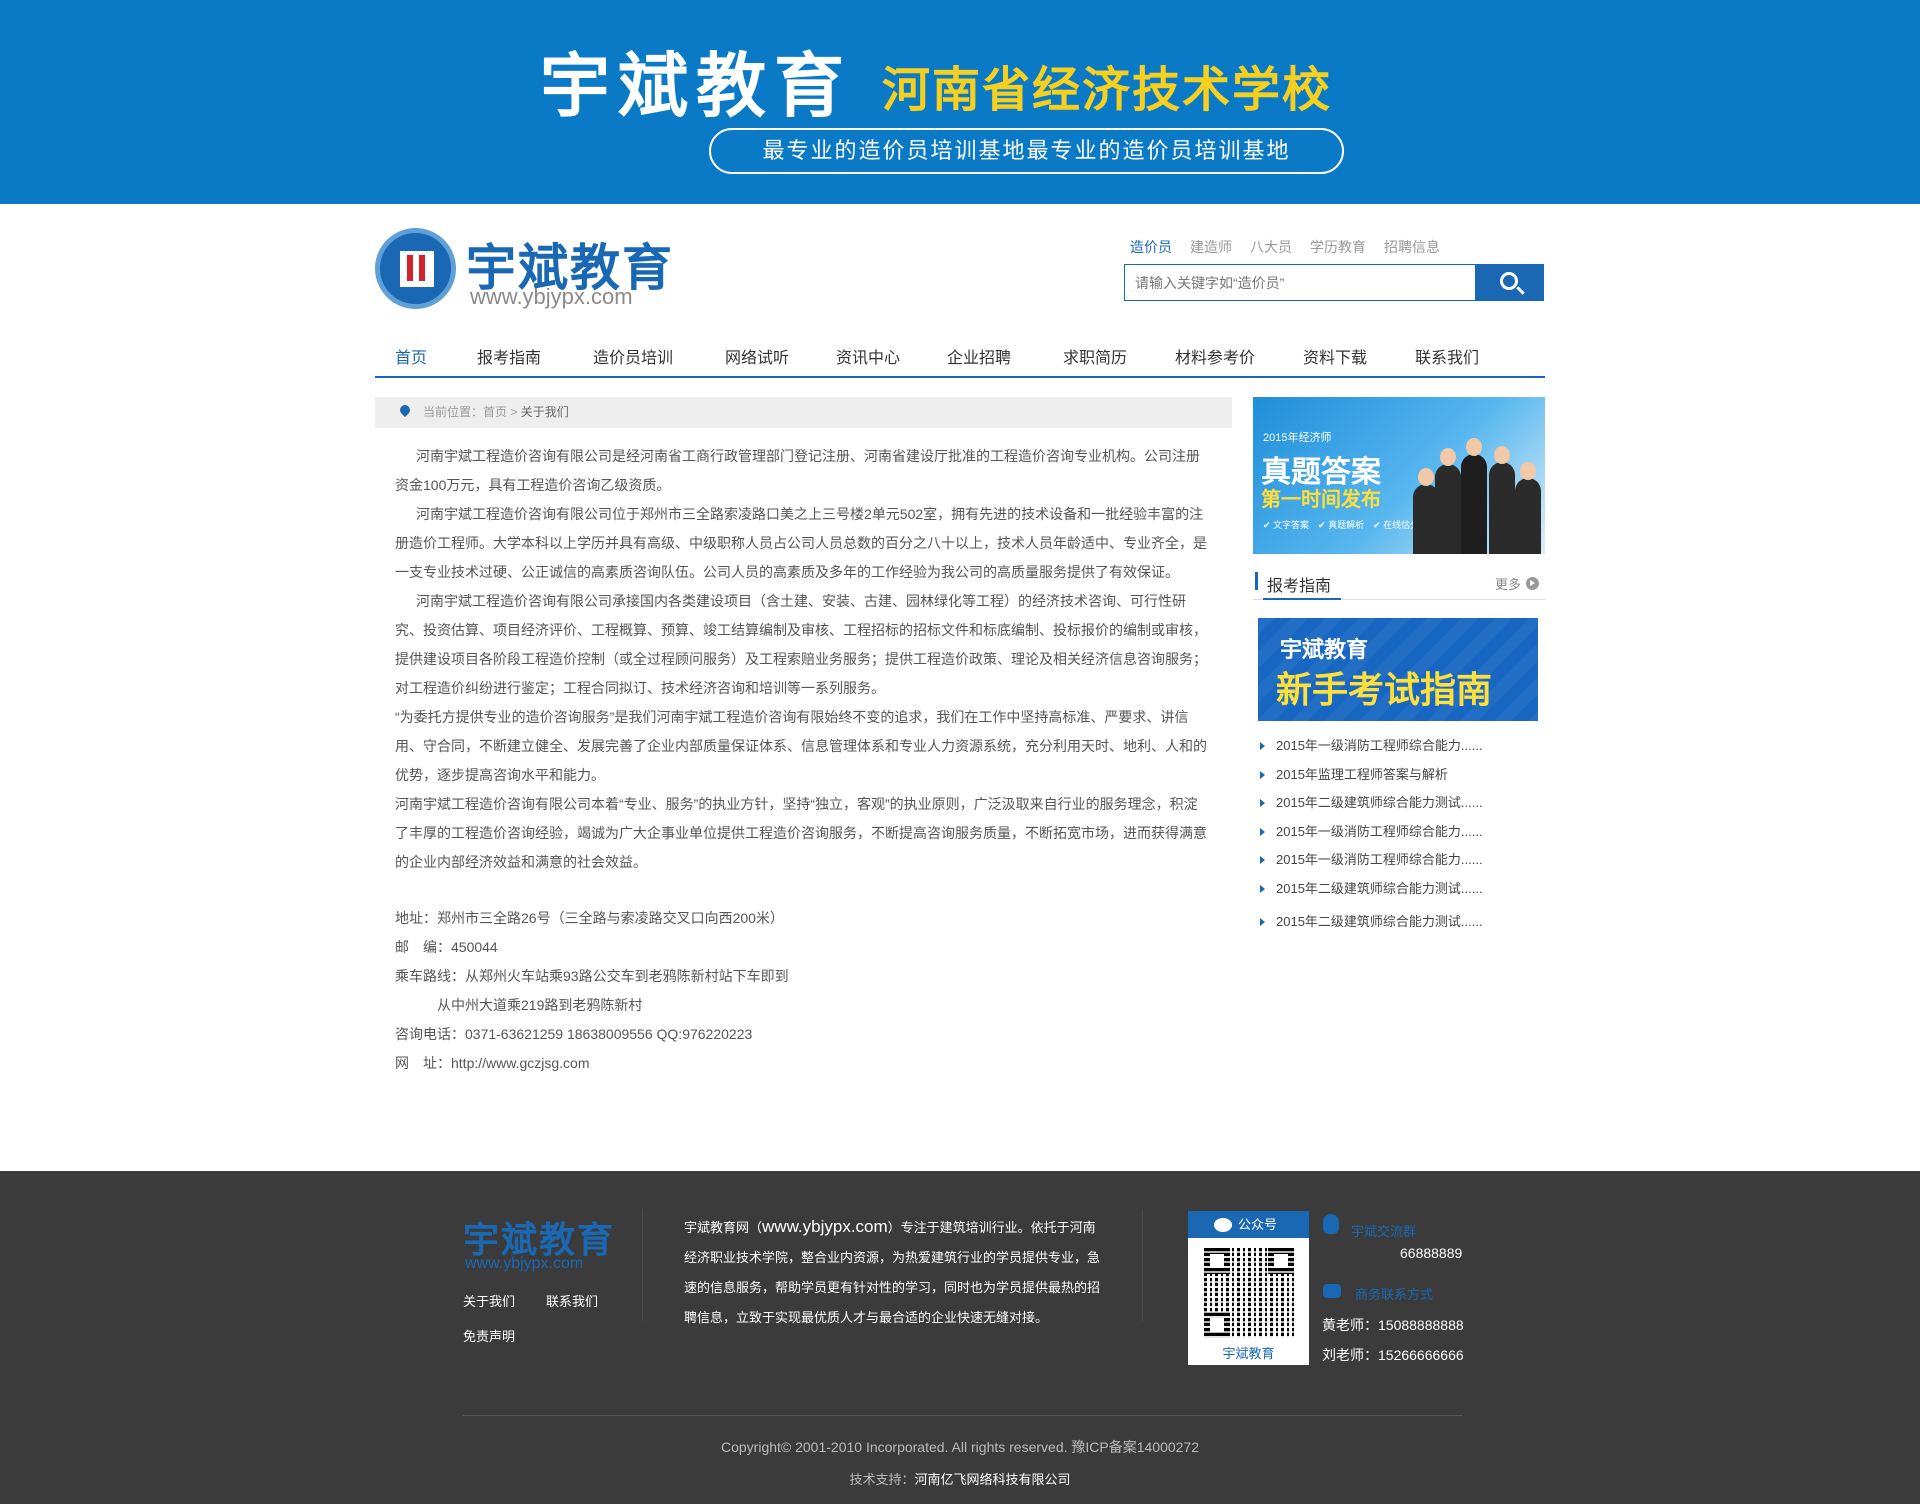 Image resolution: width=1920 pixels, height=1504 pixels. Describe the element at coordinates (1384, 1231) in the screenshot. I see `qq-group-title: 宇斌交流群` at that location.